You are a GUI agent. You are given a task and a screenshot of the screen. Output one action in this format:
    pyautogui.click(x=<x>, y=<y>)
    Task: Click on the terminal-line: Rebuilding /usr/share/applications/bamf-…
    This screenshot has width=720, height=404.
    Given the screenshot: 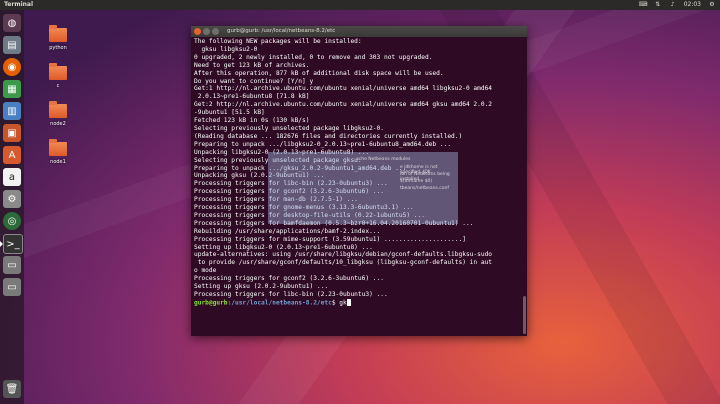 What is the action you would take?
    pyautogui.click(x=287, y=231)
    